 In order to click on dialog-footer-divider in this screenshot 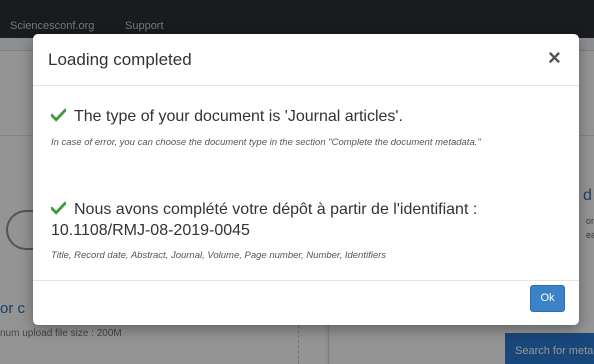, I will do `click(306, 280)`.